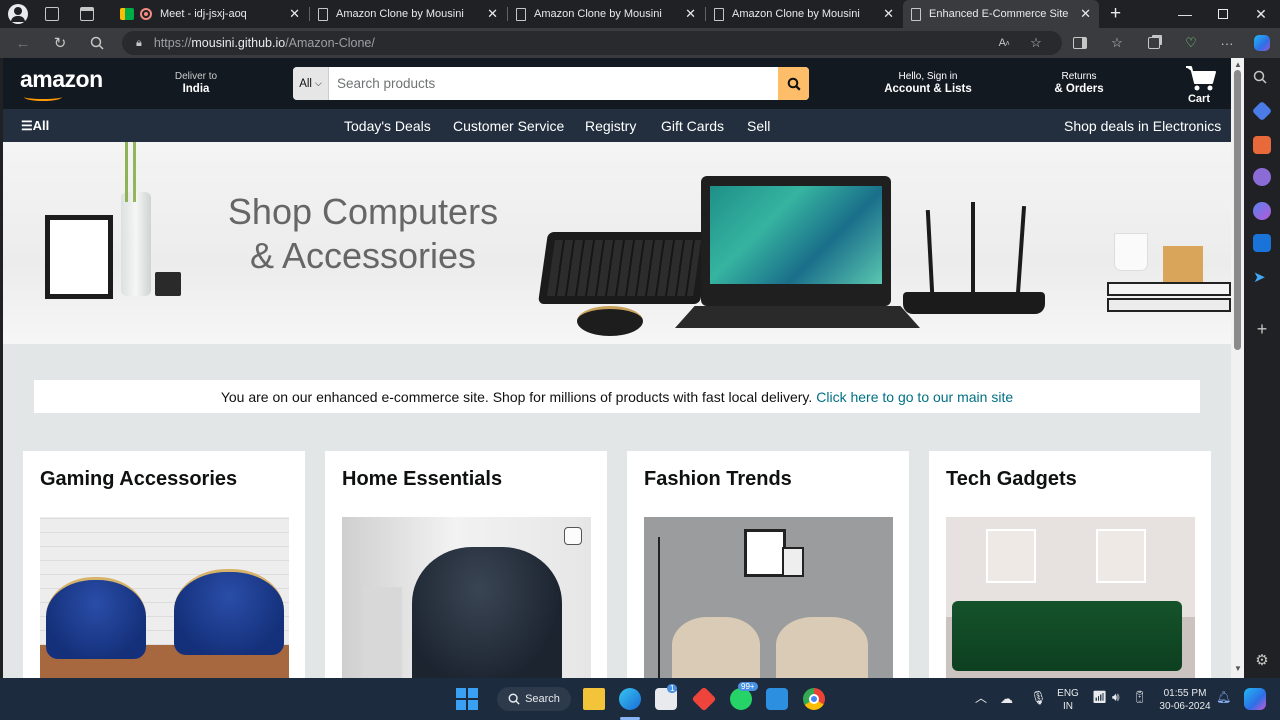 The width and height of the screenshot is (1280, 720). I want to click on main-site-link: Click here to go to our main site, so click(914, 397).